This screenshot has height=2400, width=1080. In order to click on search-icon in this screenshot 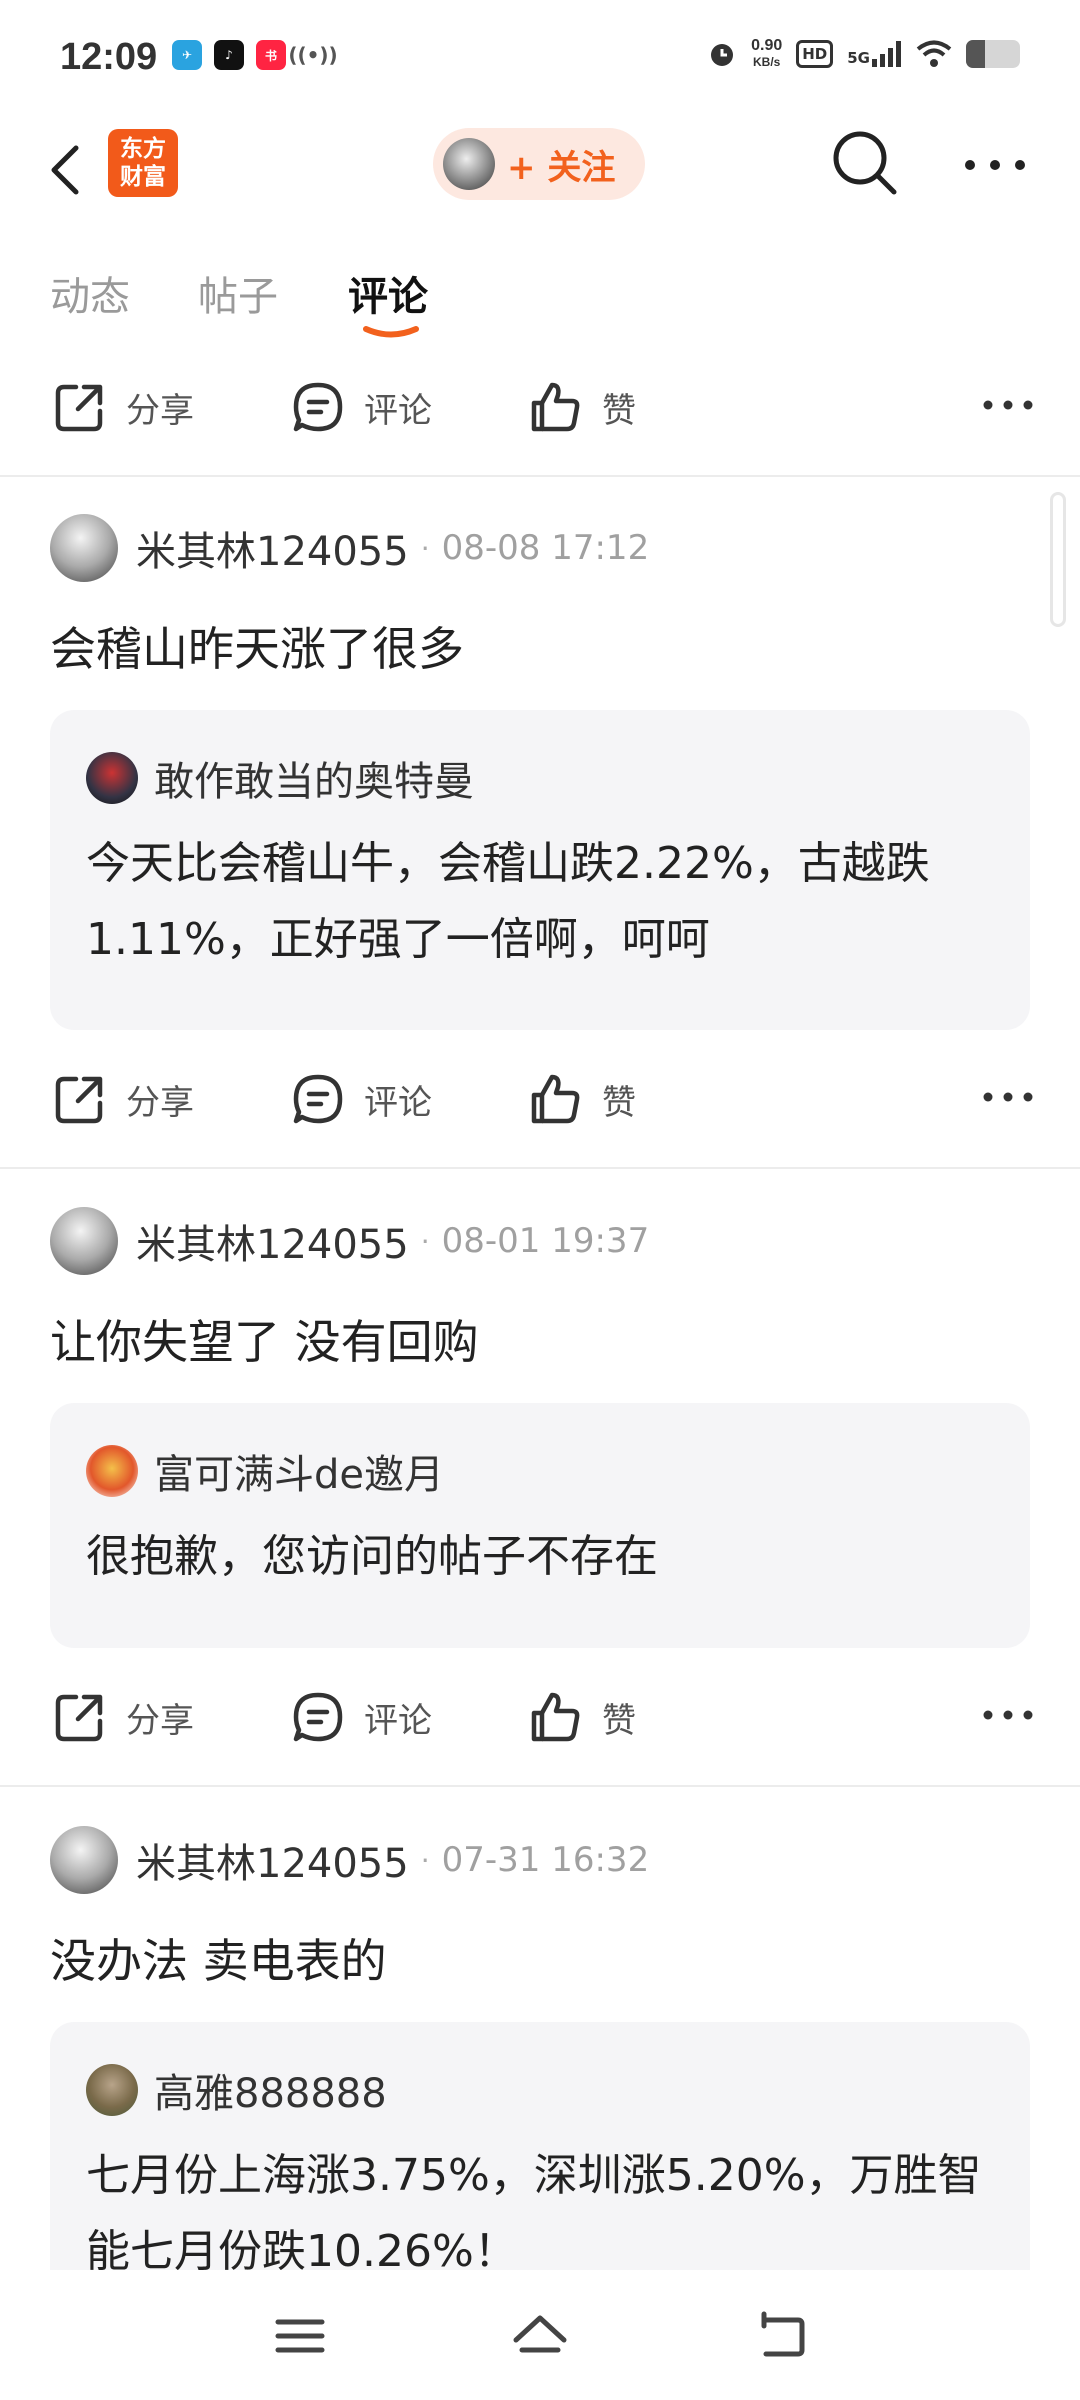, I will do `click(865, 163)`.